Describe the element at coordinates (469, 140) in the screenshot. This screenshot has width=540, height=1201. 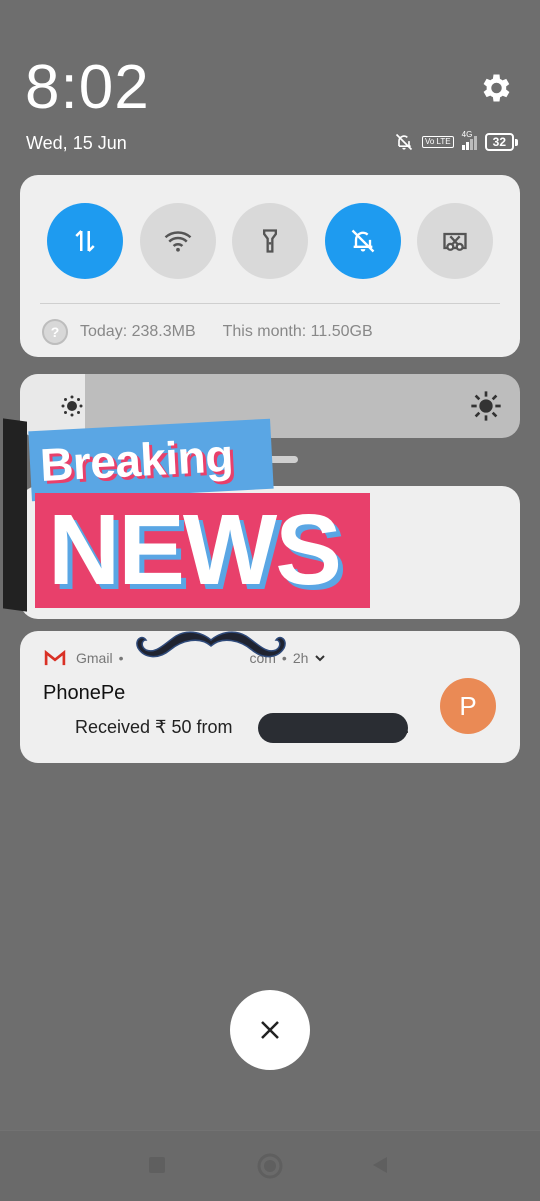
I see `signal-icon: 4G` at that location.